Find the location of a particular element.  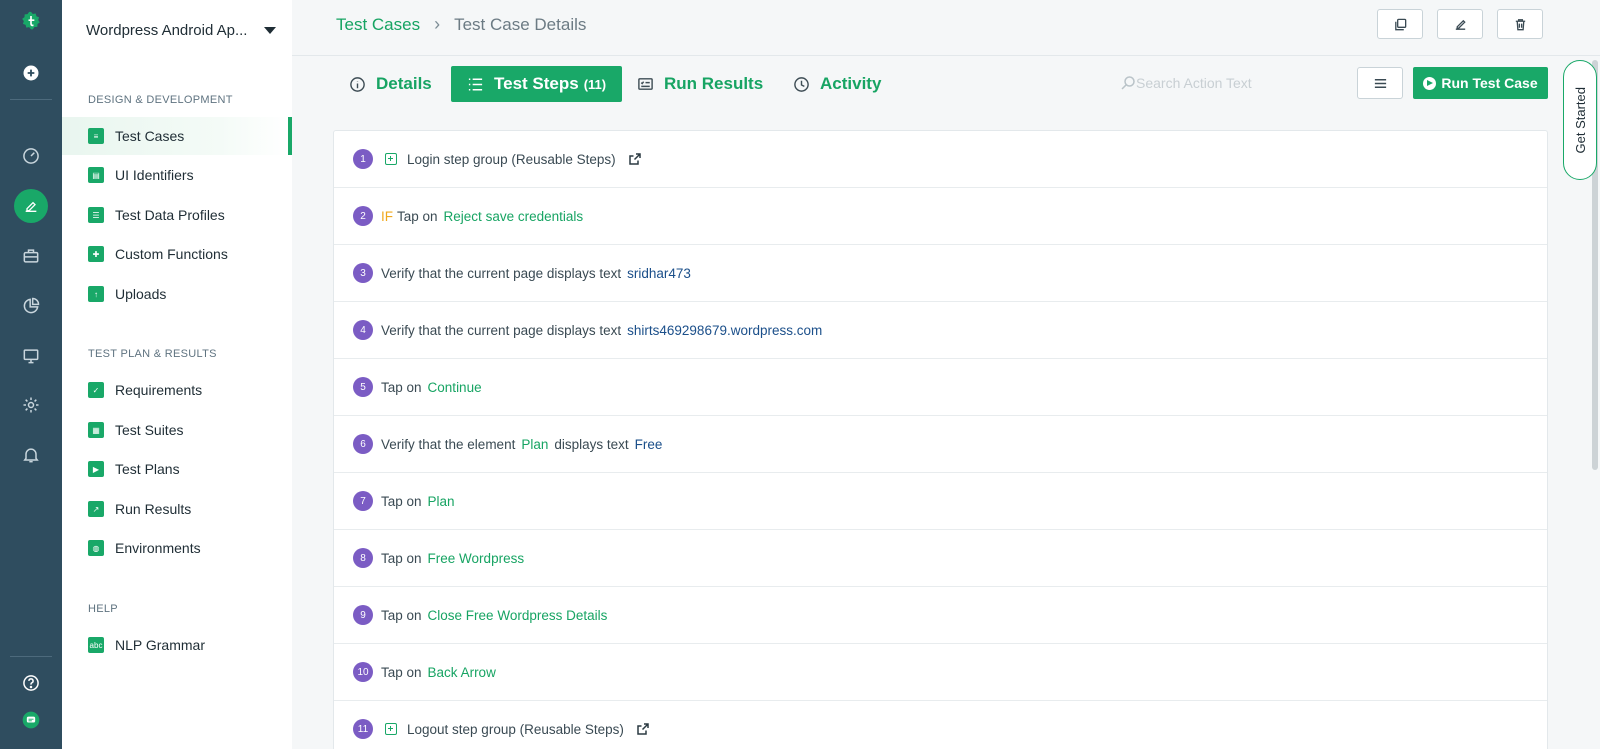

edit-button is located at coordinates (1460, 24).